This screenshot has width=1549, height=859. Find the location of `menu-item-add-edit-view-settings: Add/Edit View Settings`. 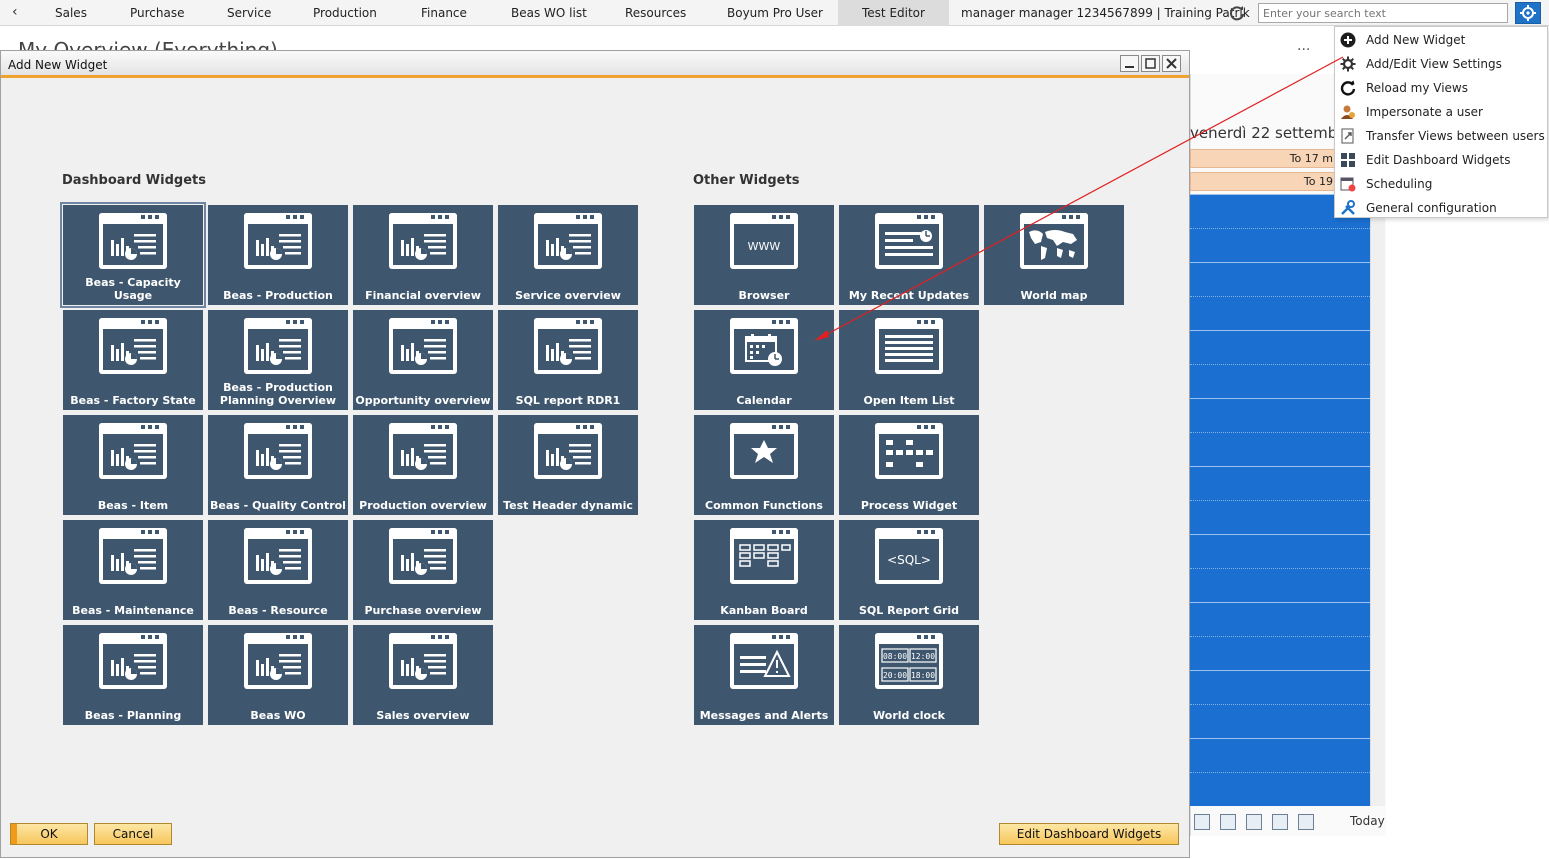

menu-item-add-edit-view-settings: Add/Edit View Settings is located at coordinates (1441, 64).